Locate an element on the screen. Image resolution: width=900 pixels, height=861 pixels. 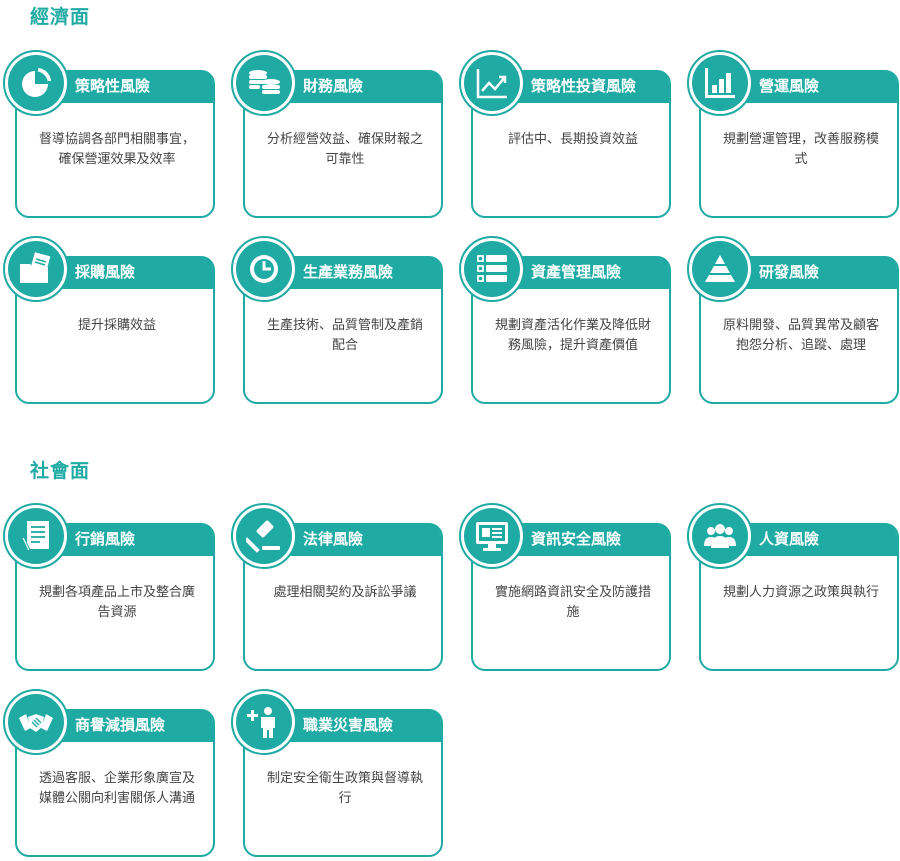
risk-card: 職業災害風險制定安全衛生政策與督導執行 is located at coordinates (337, 773).